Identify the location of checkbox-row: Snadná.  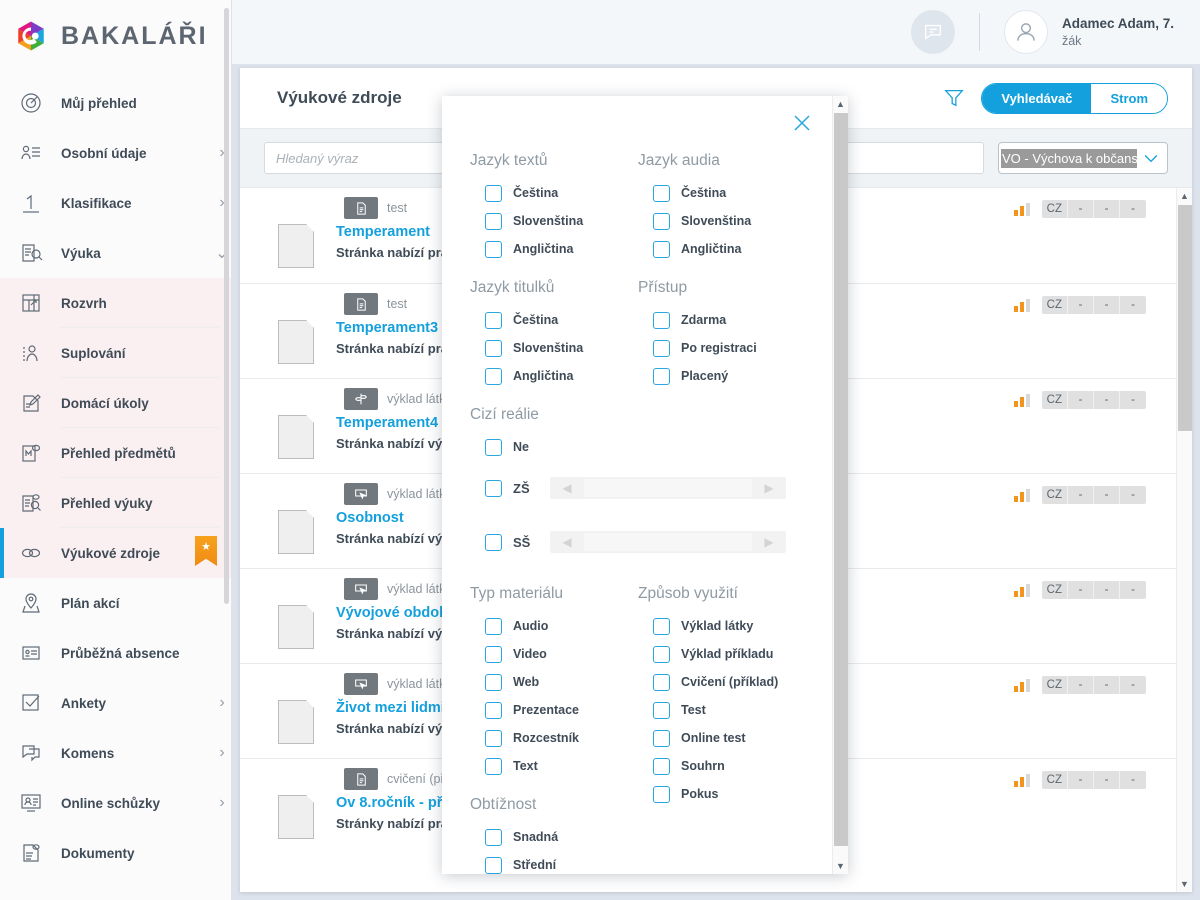
(561, 837).